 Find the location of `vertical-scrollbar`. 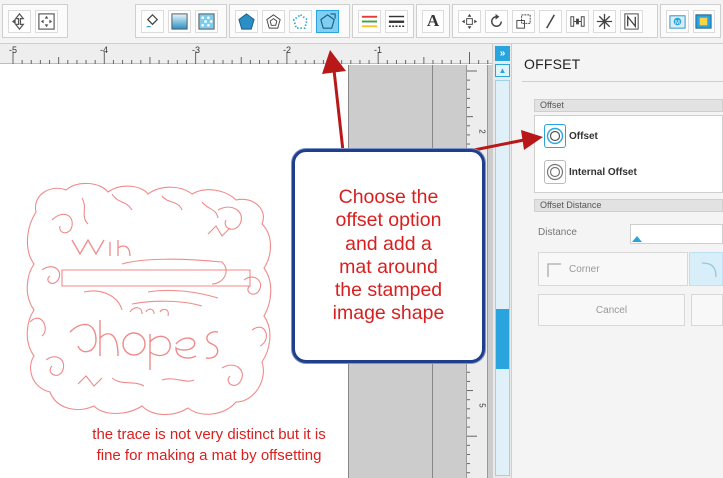

vertical-scrollbar is located at coordinates (502, 278).